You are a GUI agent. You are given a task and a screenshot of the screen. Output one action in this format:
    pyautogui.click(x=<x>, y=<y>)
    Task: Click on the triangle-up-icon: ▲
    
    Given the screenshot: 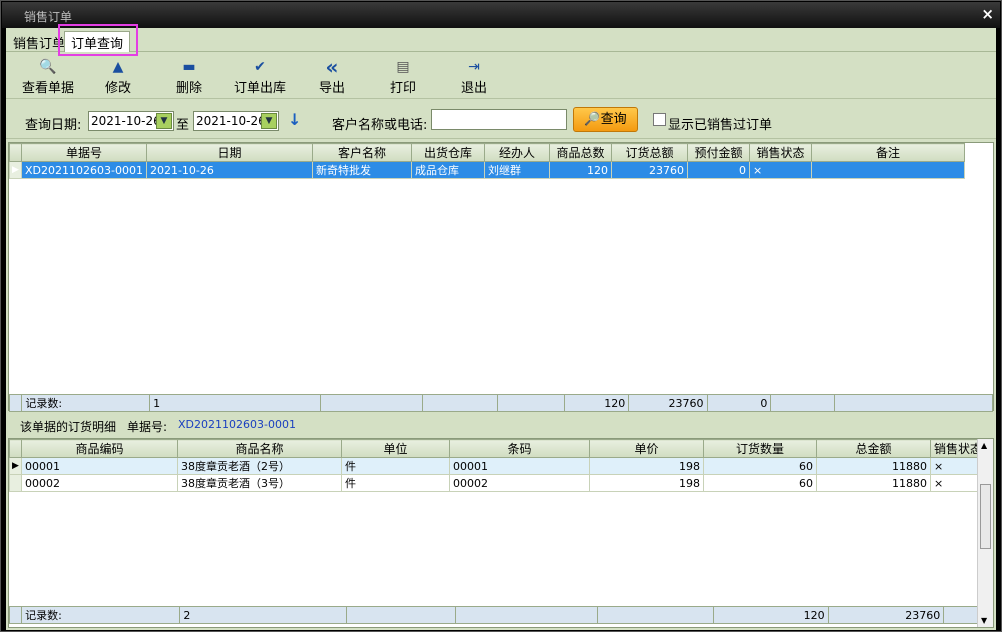 What is the action you would take?
    pyautogui.click(x=118, y=67)
    